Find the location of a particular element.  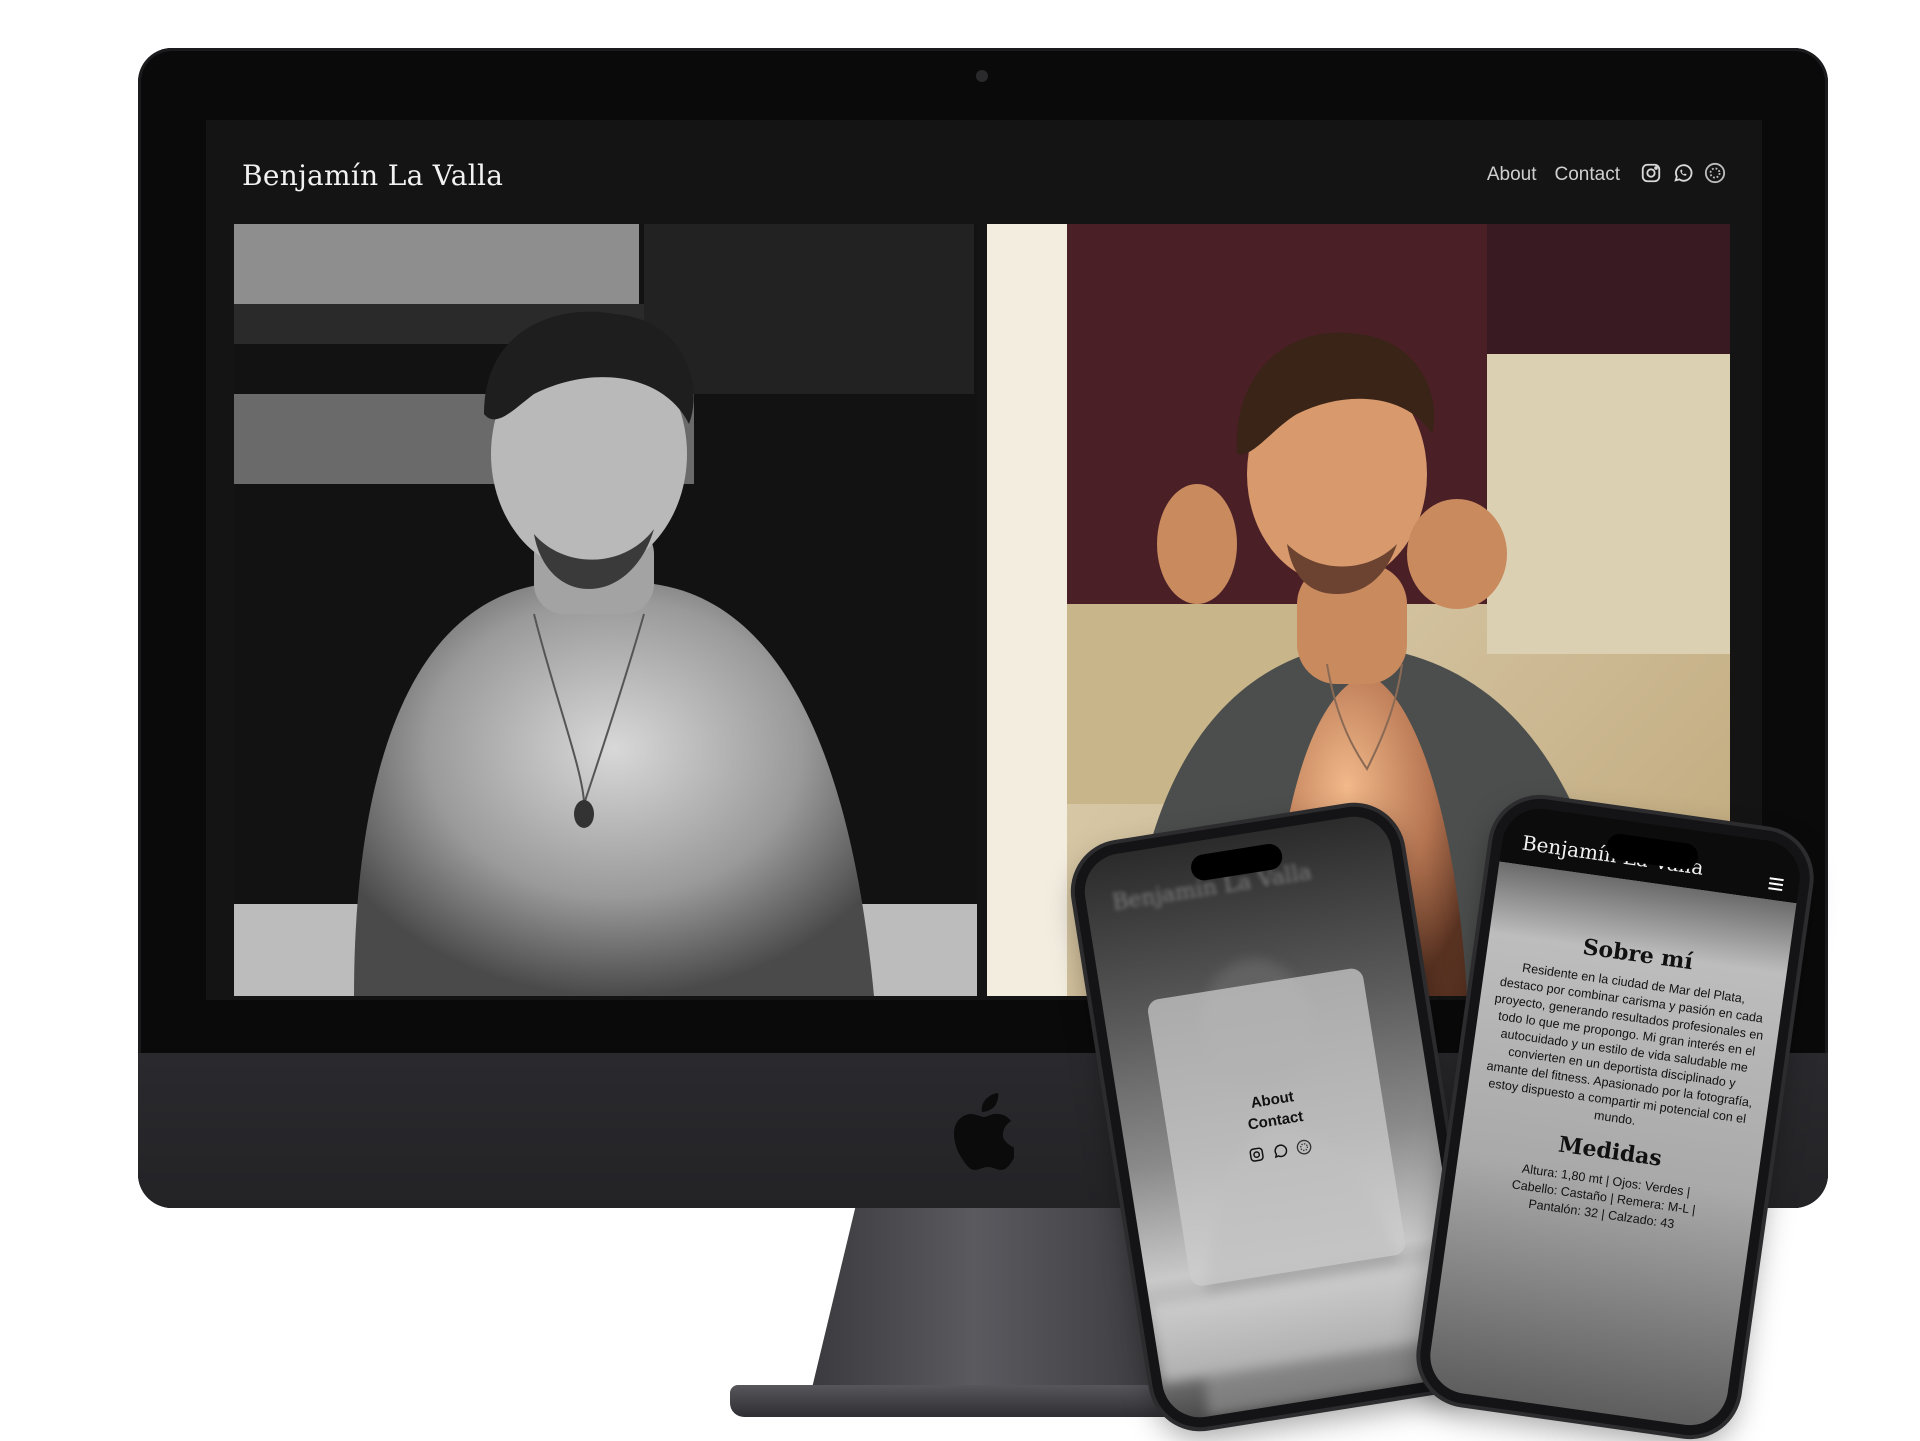

hamburger-menu-icon is located at coordinates (1776, 884).